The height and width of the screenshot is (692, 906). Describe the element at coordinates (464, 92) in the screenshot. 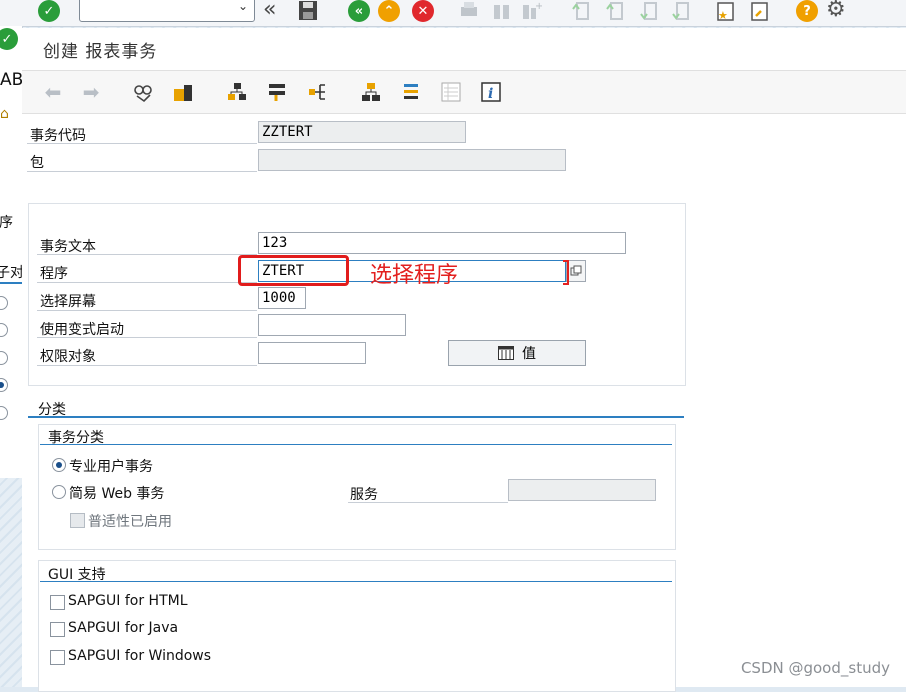

I see `application-toolbar: ⬅ ➡ i` at that location.